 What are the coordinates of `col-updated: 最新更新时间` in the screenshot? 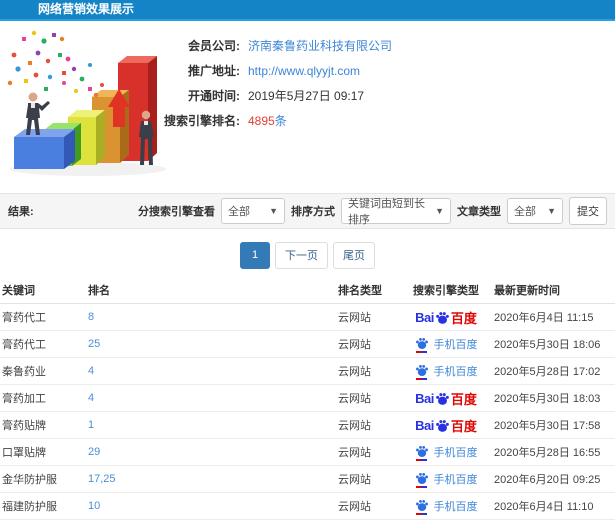 It's located at (527, 291).